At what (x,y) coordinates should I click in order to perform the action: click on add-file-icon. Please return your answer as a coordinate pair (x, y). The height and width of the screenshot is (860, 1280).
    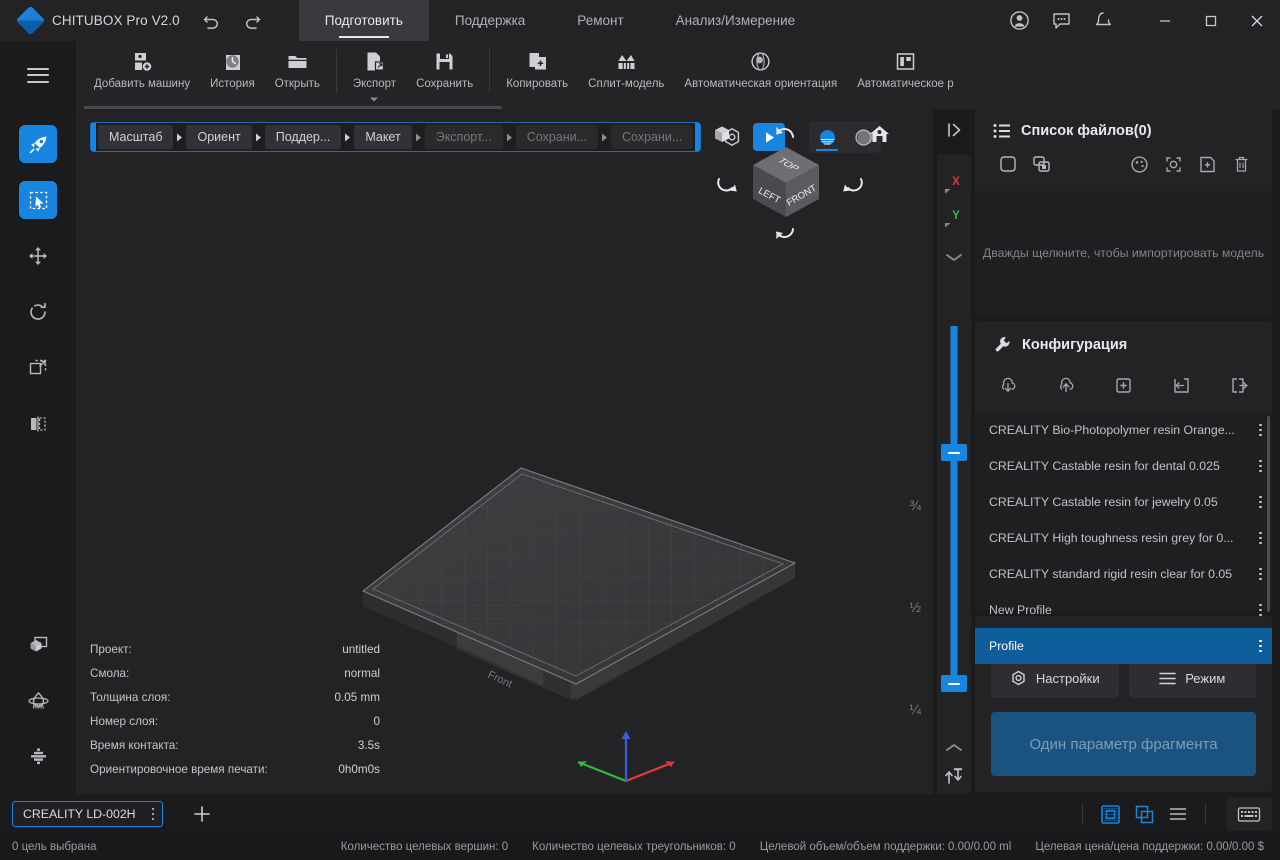
    Looking at the image, I should click on (1207, 164).